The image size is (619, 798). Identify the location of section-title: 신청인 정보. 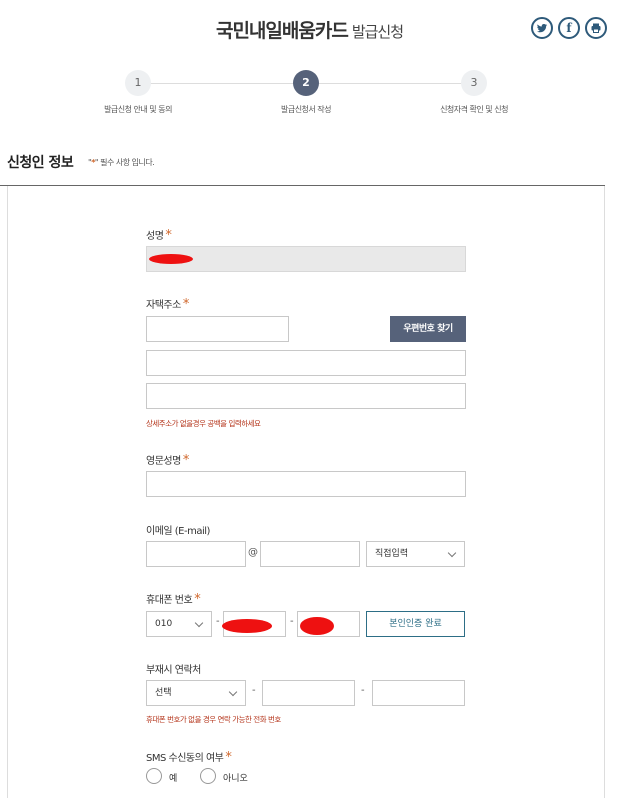
(40, 163).